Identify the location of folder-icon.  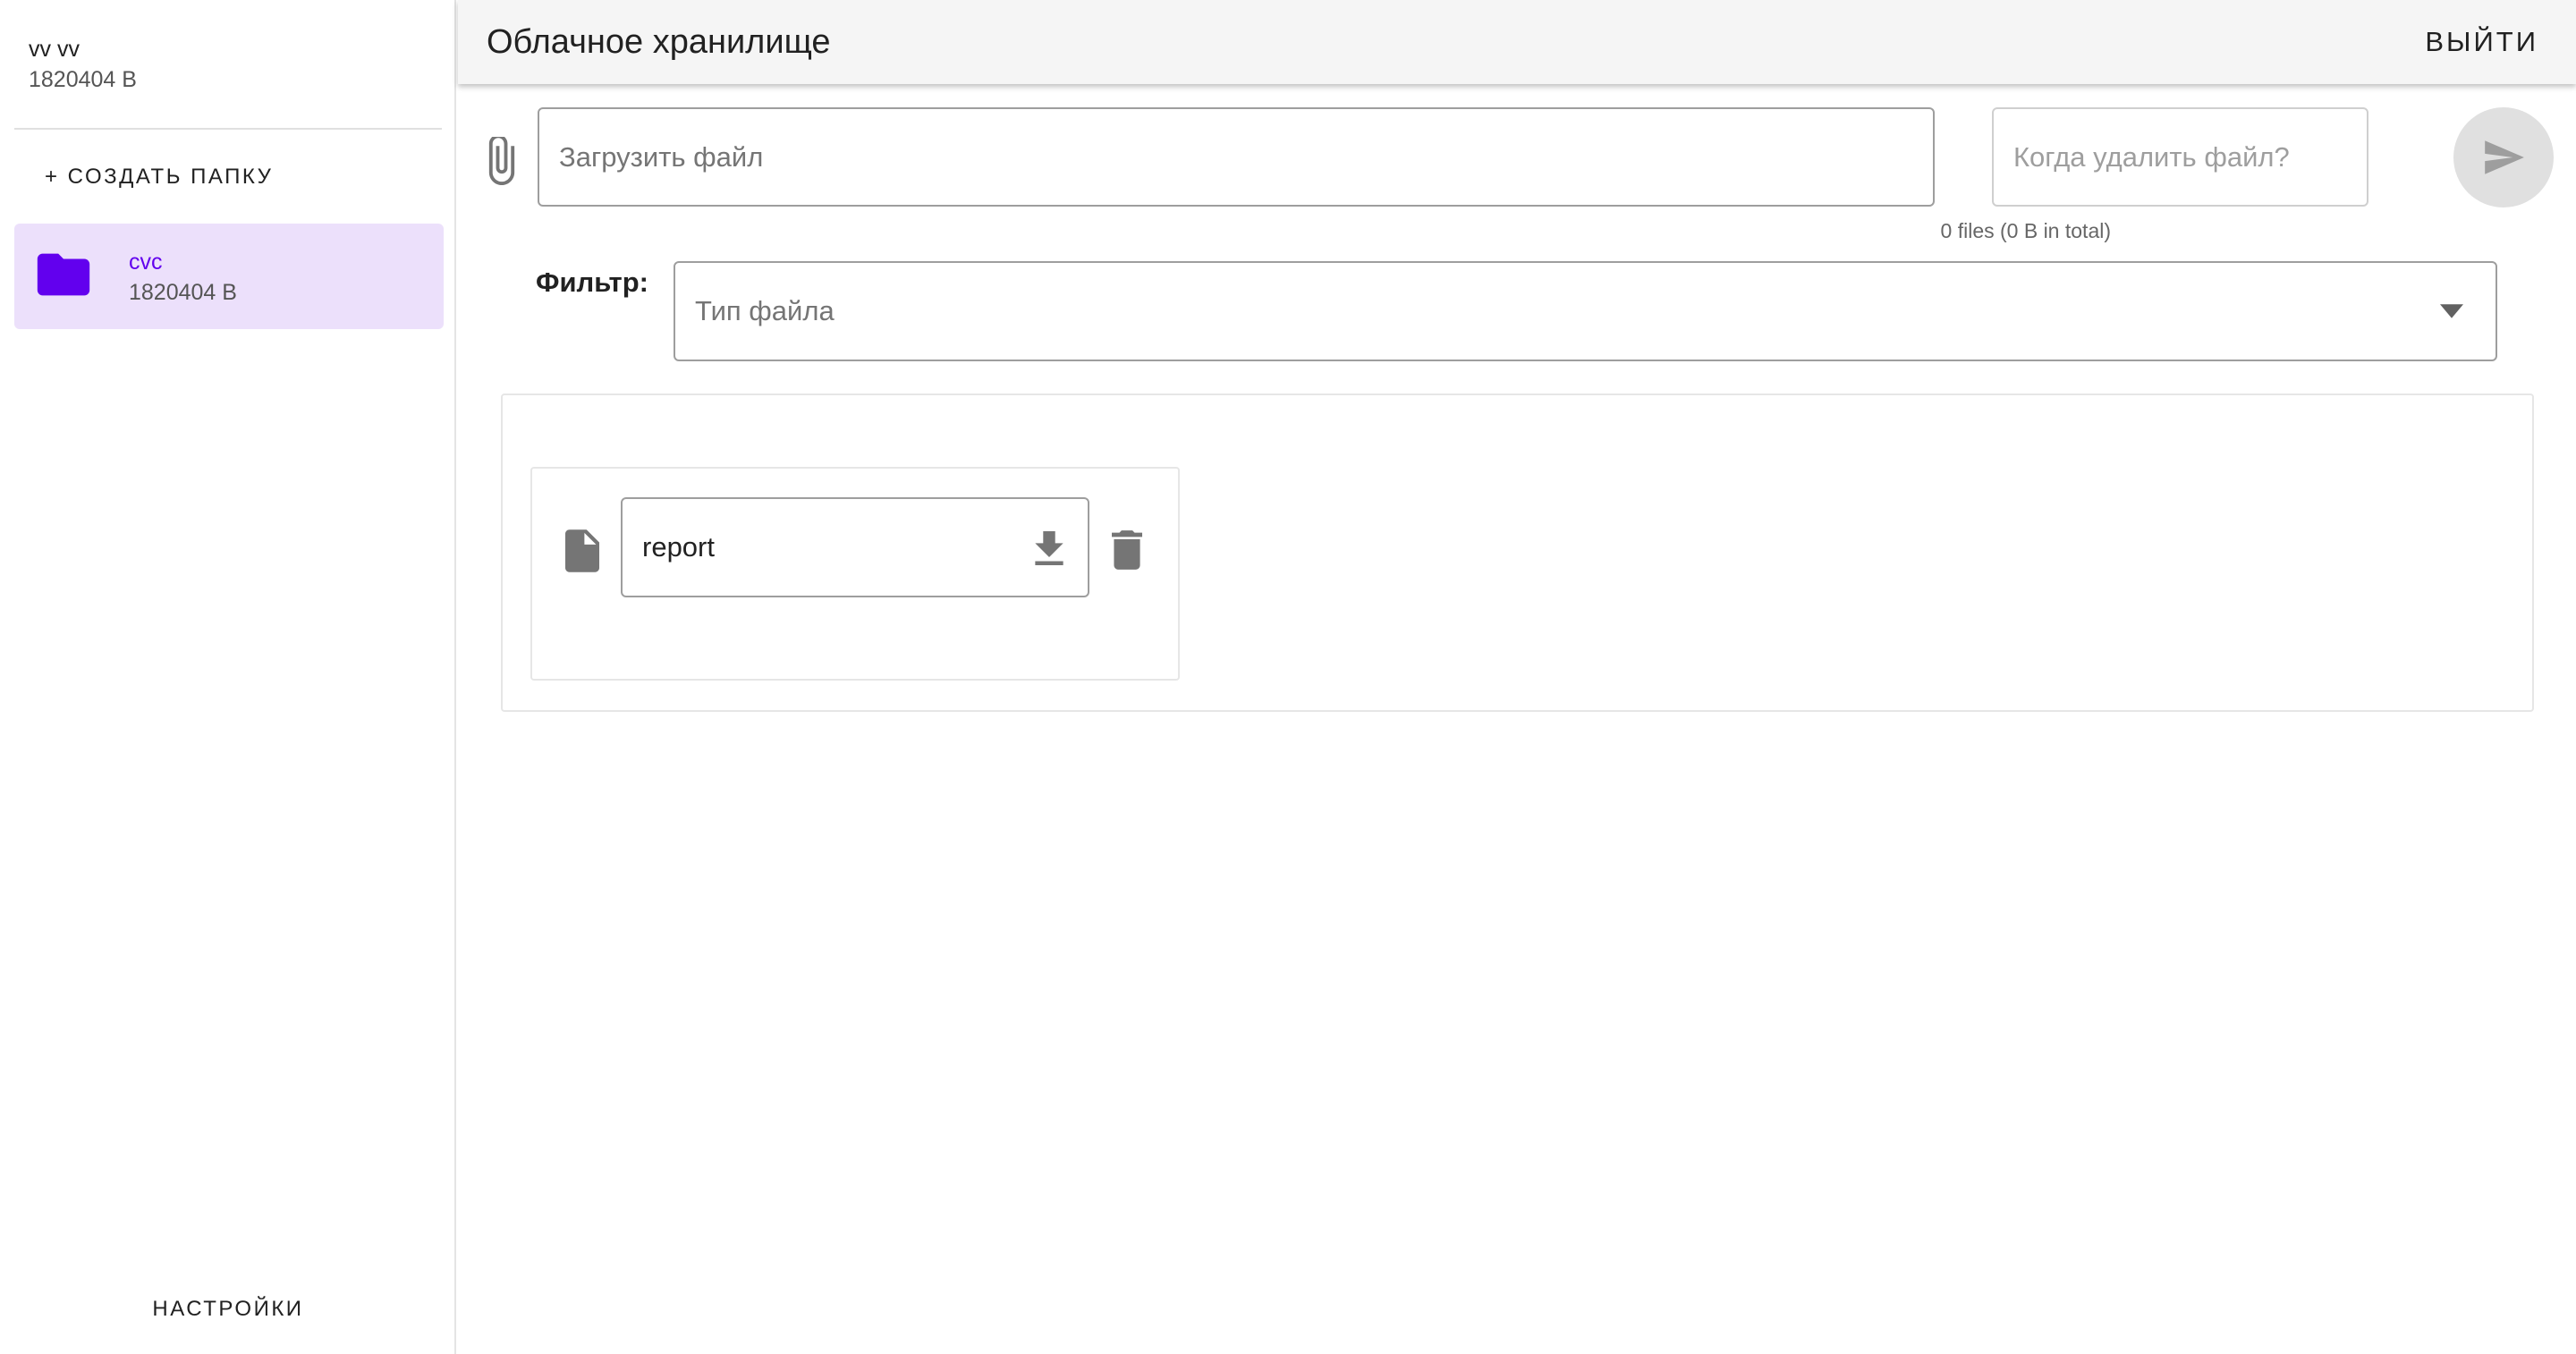
(63, 274).